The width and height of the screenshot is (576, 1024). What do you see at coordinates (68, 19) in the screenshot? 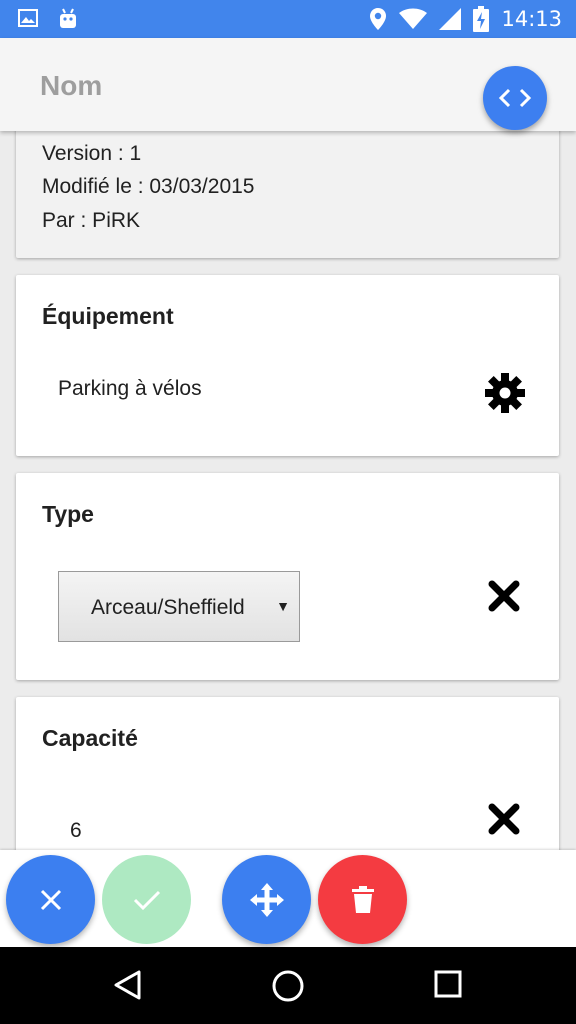
I see `android-icon` at bounding box center [68, 19].